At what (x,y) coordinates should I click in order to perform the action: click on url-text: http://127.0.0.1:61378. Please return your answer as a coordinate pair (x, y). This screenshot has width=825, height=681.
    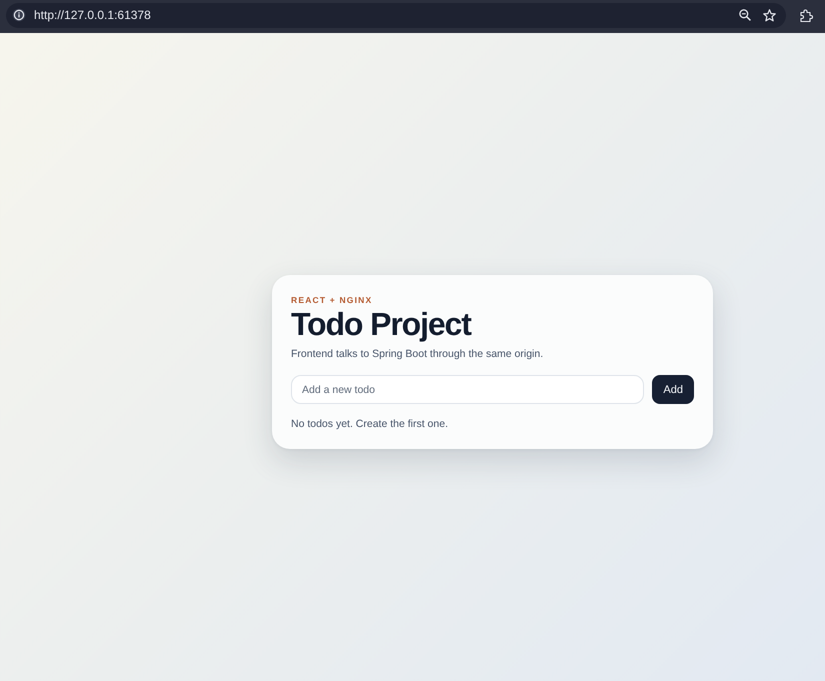
    Looking at the image, I should click on (93, 15).